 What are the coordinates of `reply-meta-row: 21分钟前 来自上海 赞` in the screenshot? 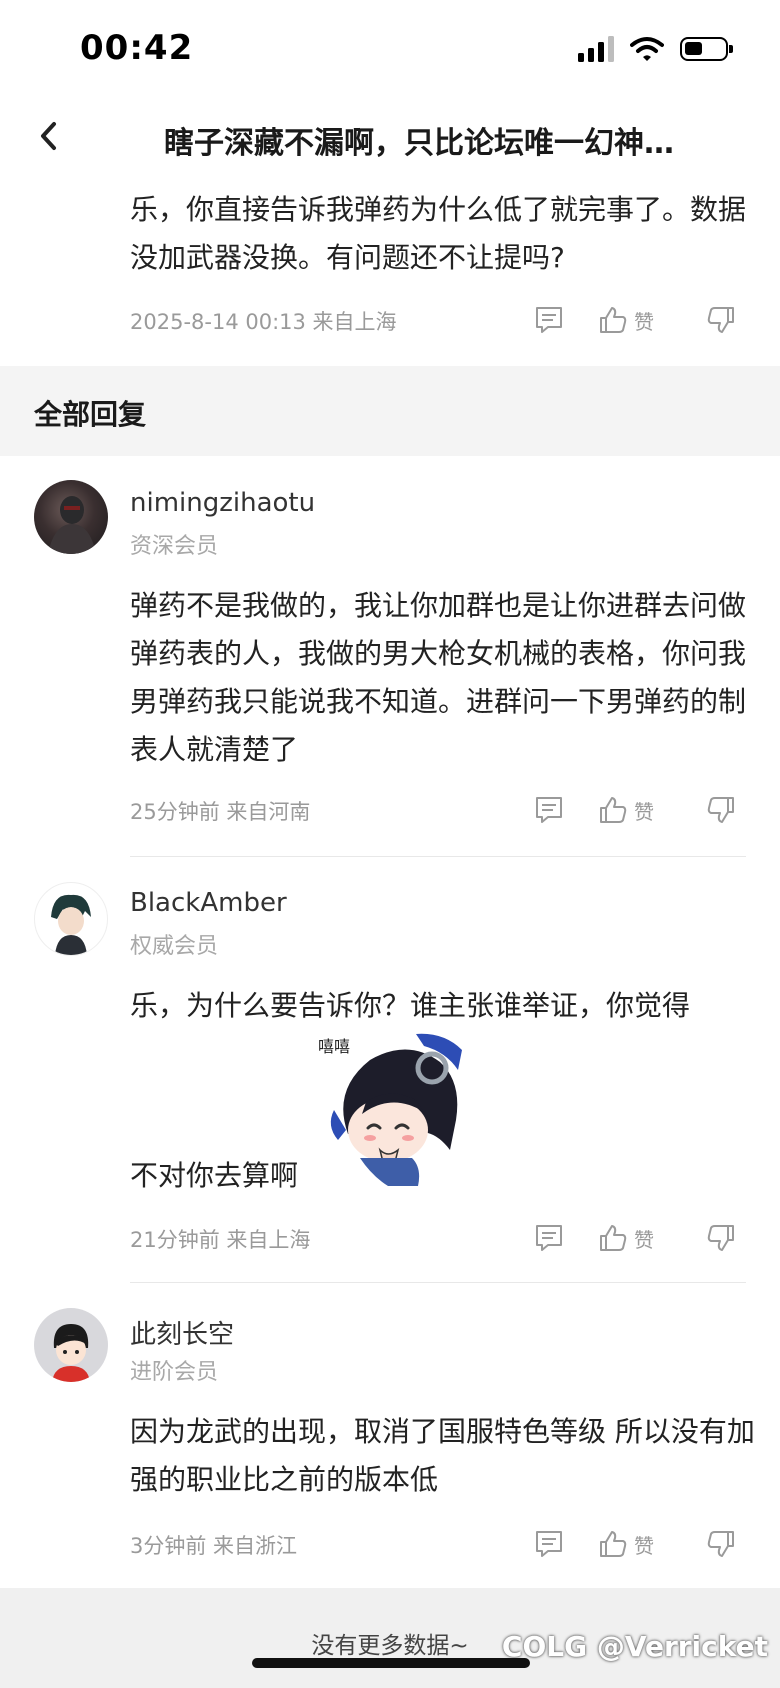 It's located at (440, 1238).